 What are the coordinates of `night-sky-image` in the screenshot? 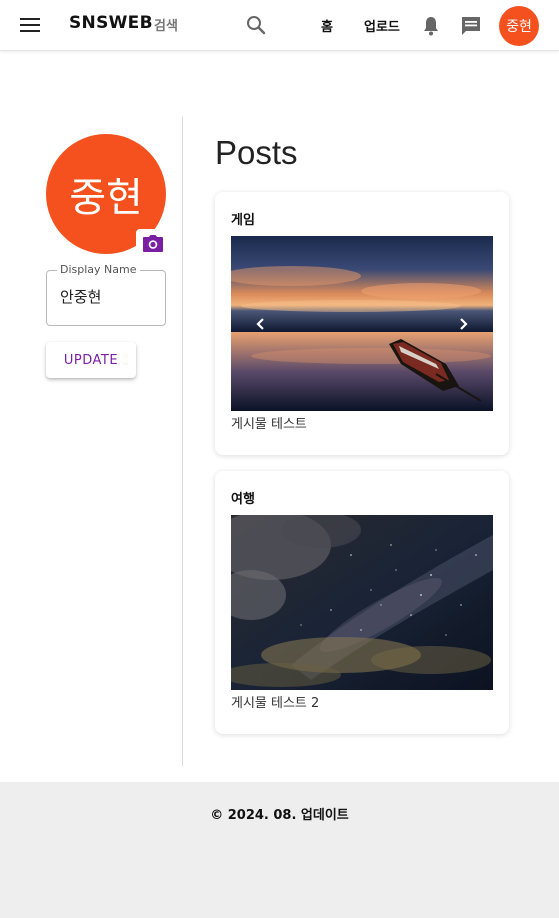 It's located at (362, 602).